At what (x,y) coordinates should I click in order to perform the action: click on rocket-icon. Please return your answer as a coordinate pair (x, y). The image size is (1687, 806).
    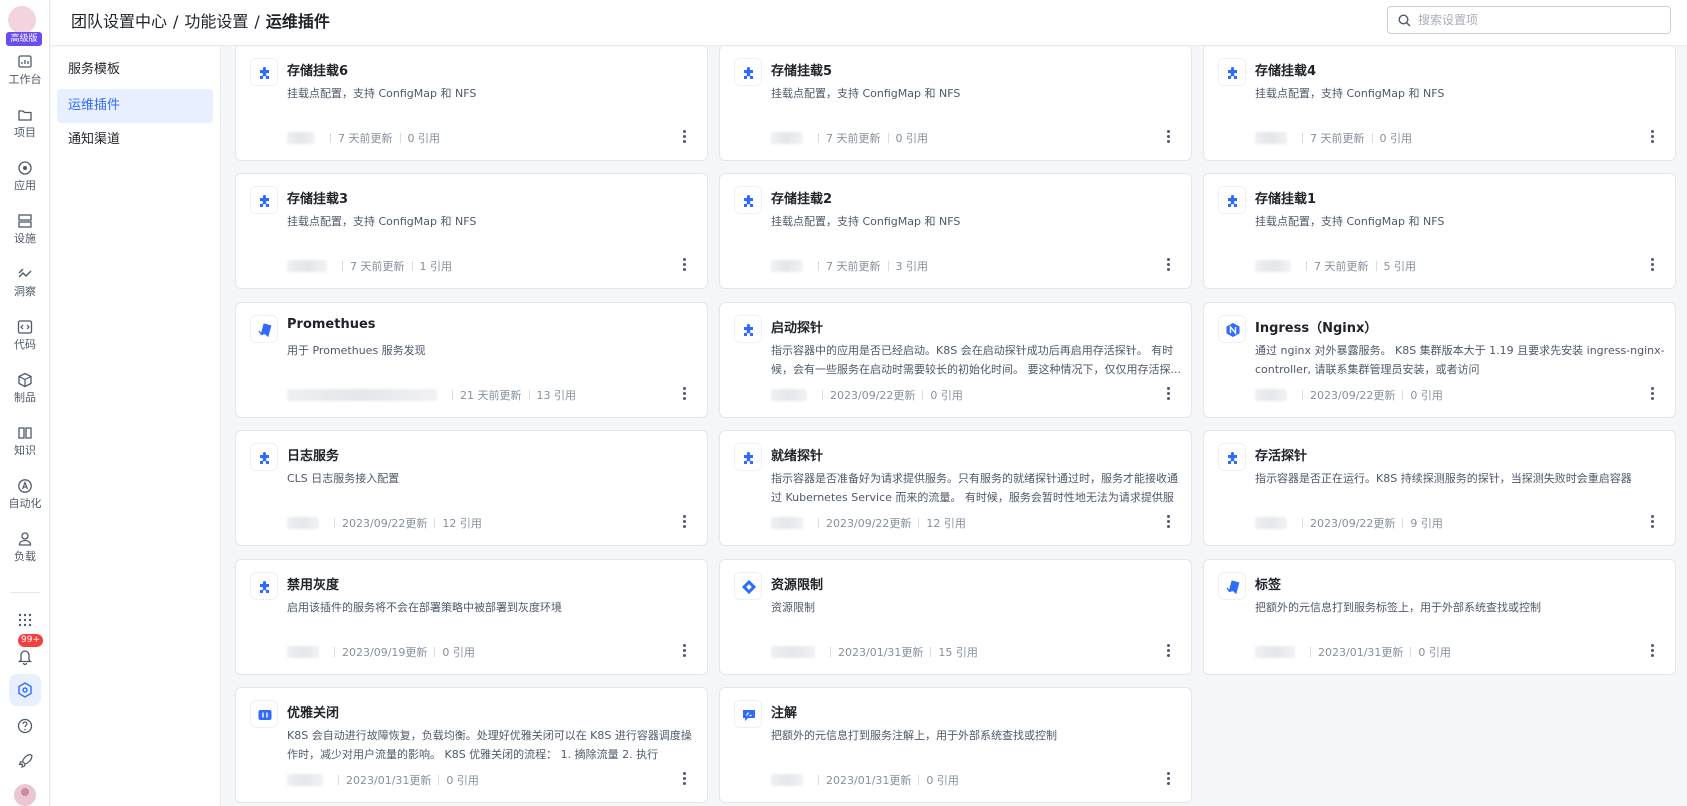
    Looking at the image, I should click on (25, 760).